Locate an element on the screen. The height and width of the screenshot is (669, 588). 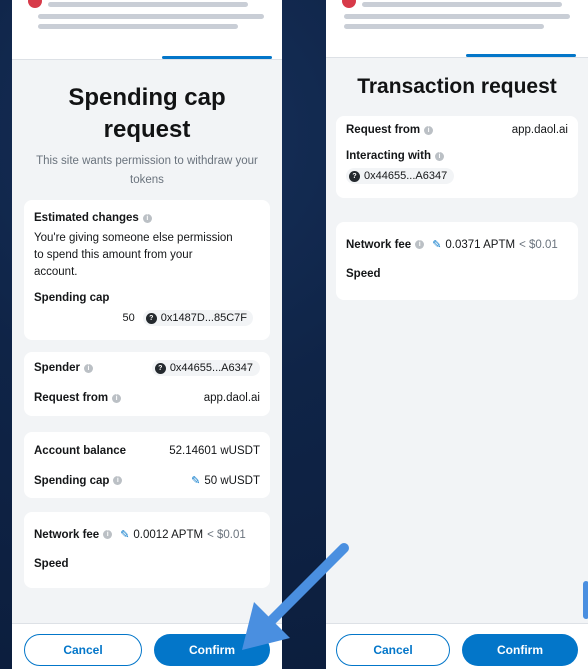
network-fee-value: ✎ 0.0371 APTM < $0.01 is located at coordinates (495, 245).